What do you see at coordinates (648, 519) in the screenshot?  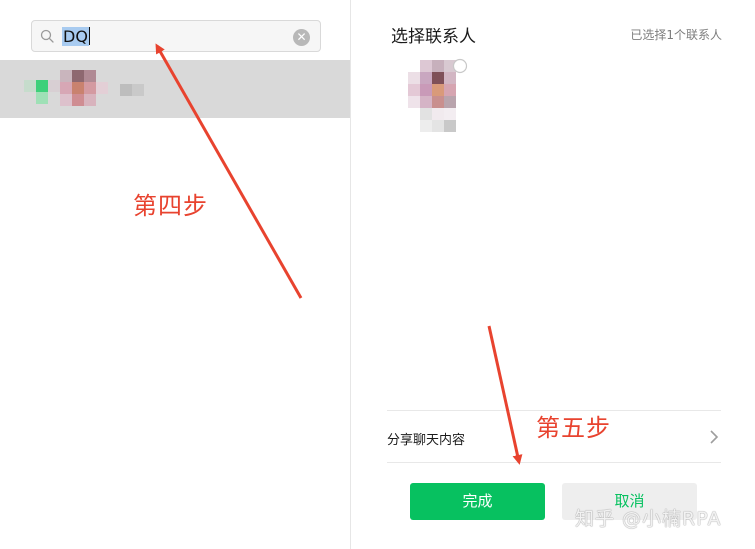 I see `watermark: 知乎 @小楠RPA` at bounding box center [648, 519].